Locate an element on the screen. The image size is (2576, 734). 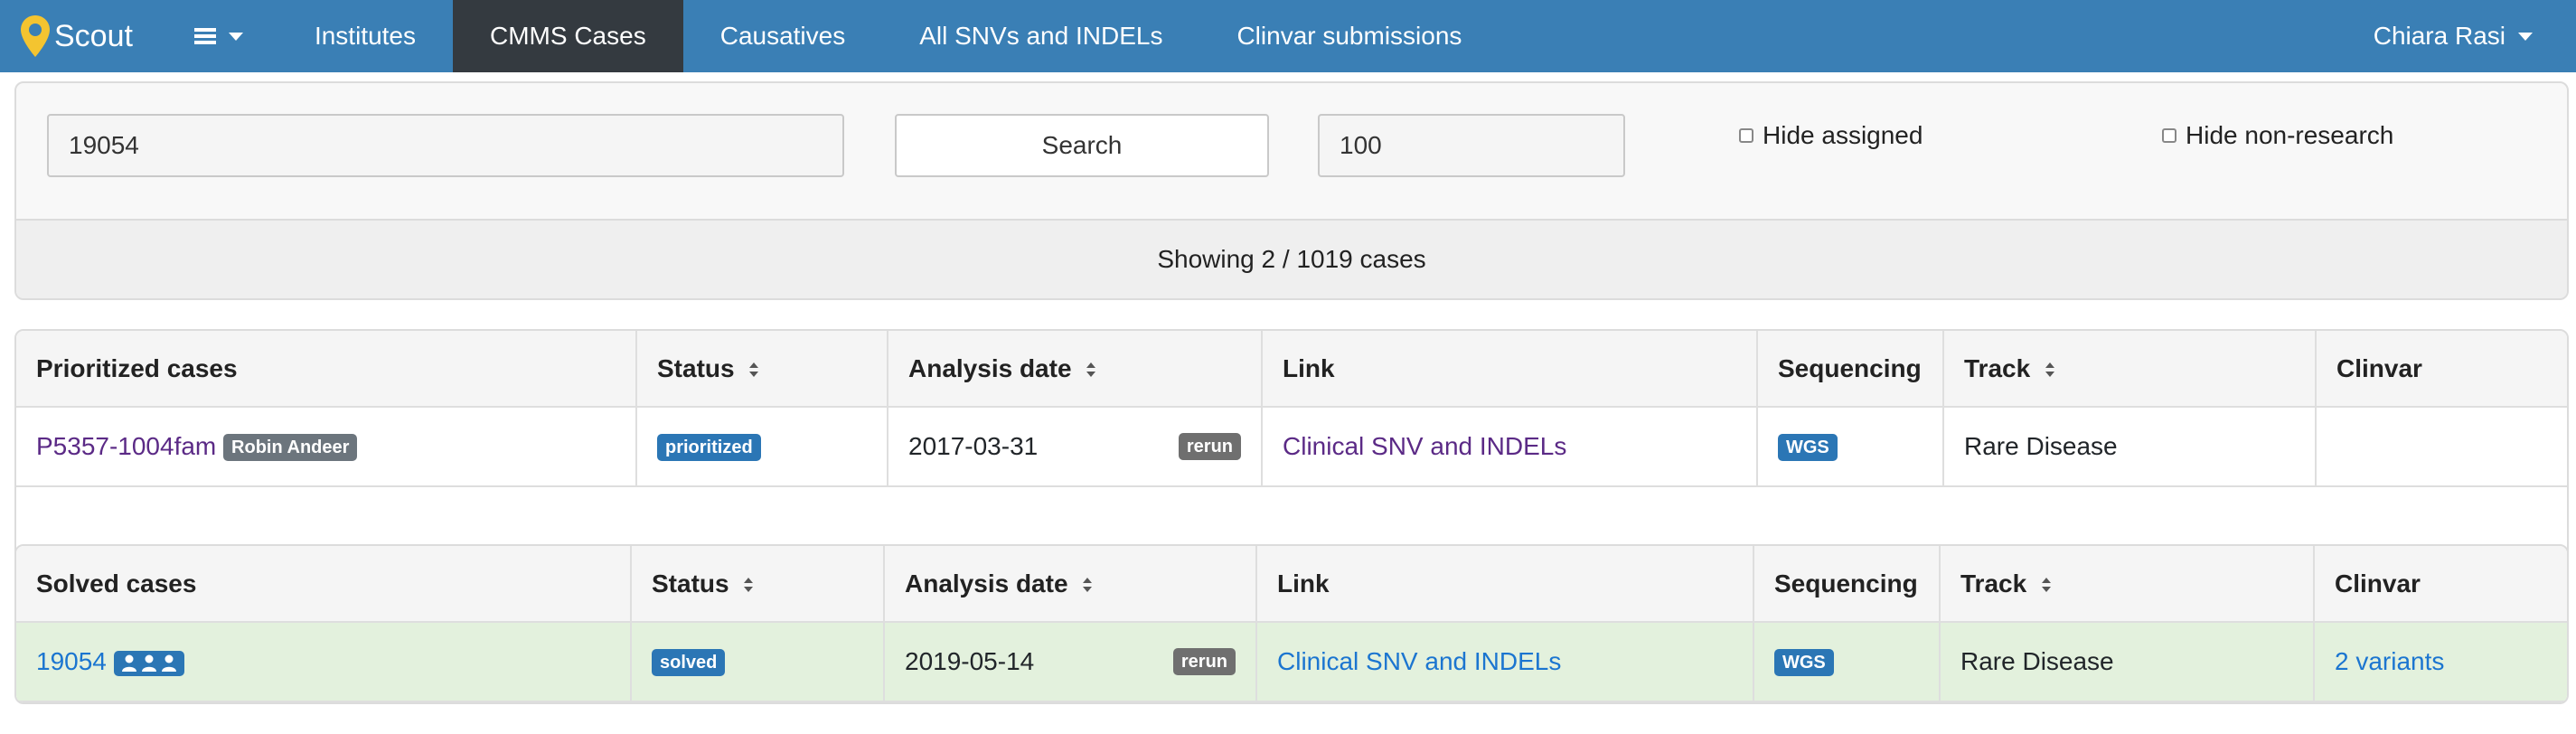
case-link: P5357-1004fam is located at coordinates (126, 446).